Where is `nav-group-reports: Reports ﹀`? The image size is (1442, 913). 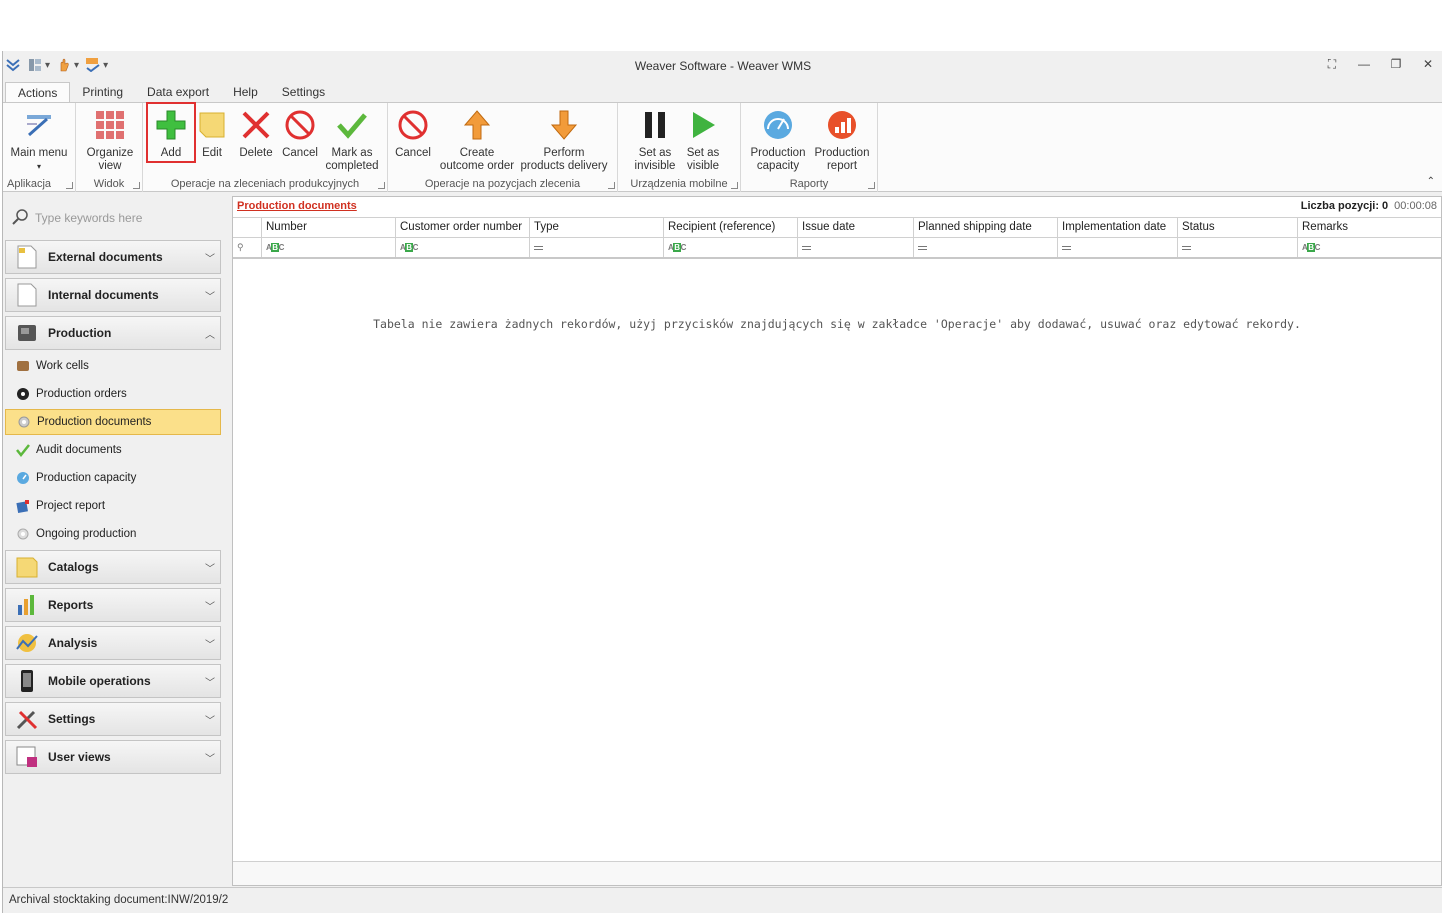 nav-group-reports: Reports ﹀ is located at coordinates (113, 605).